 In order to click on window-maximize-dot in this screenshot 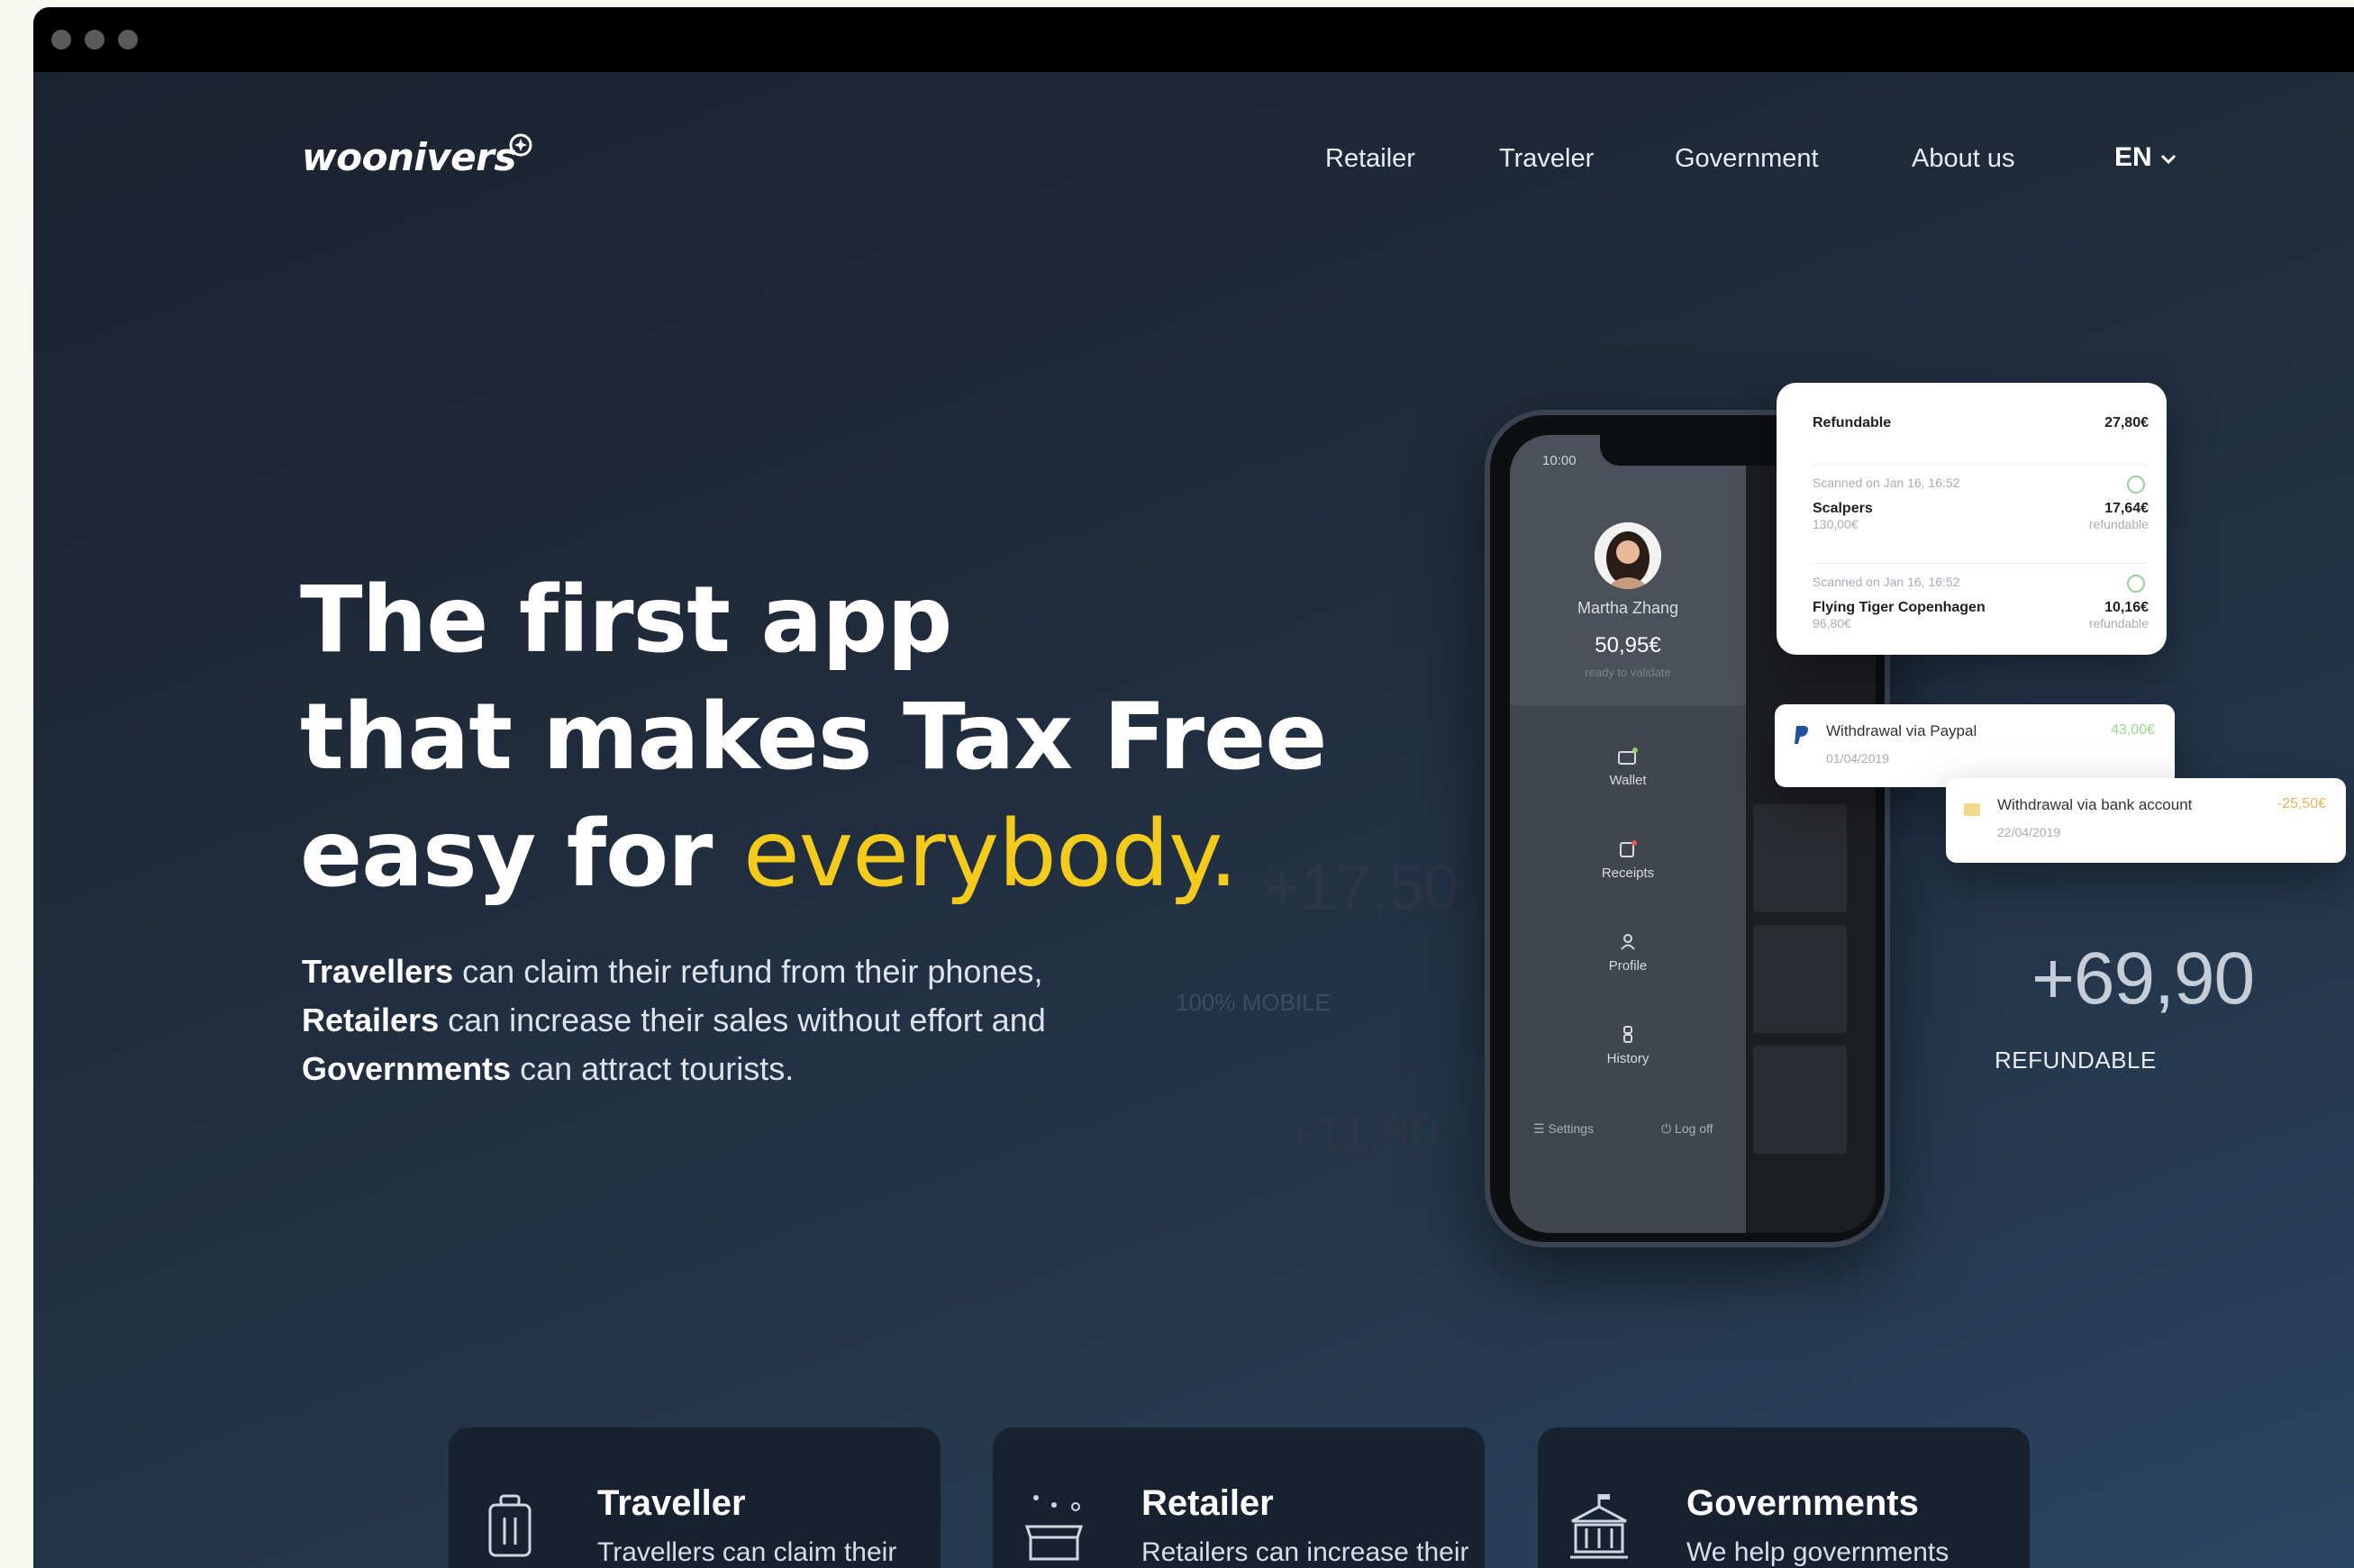, I will do `click(128, 40)`.